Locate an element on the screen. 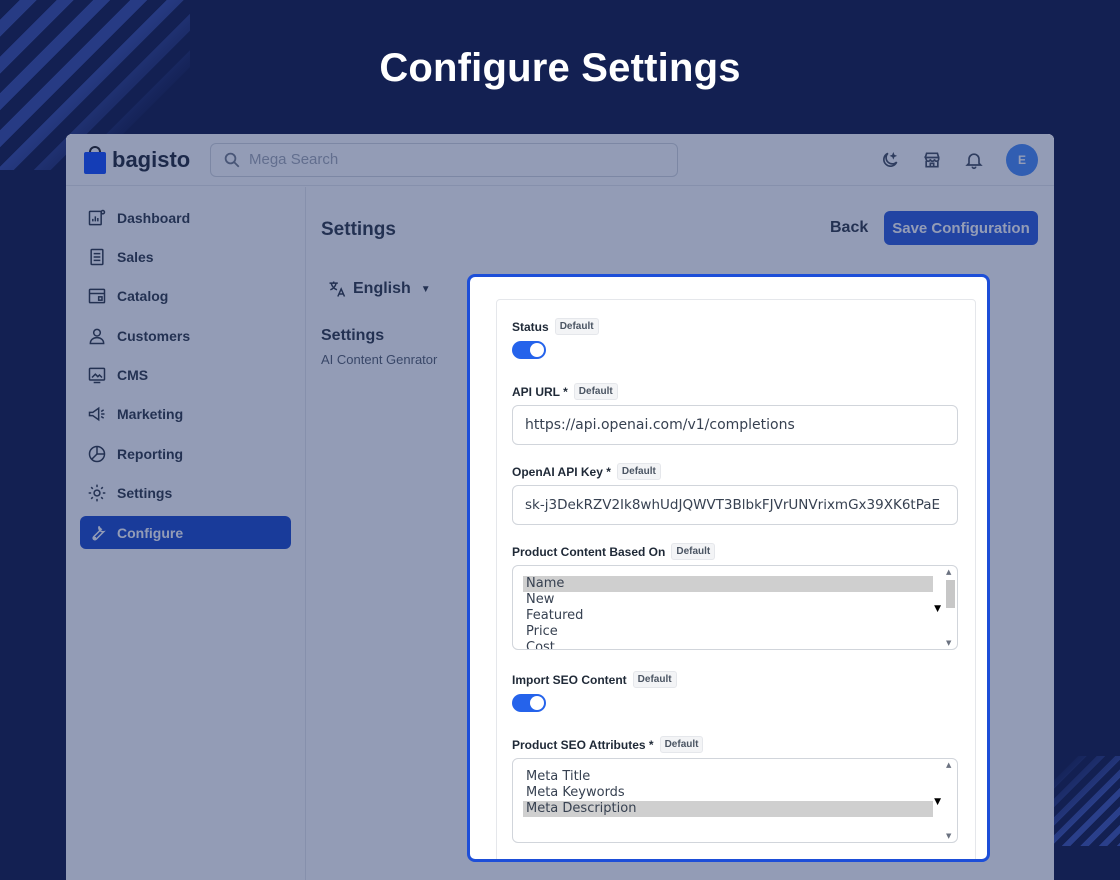  api-url-label: API URL * Default is located at coordinates (565, 391).